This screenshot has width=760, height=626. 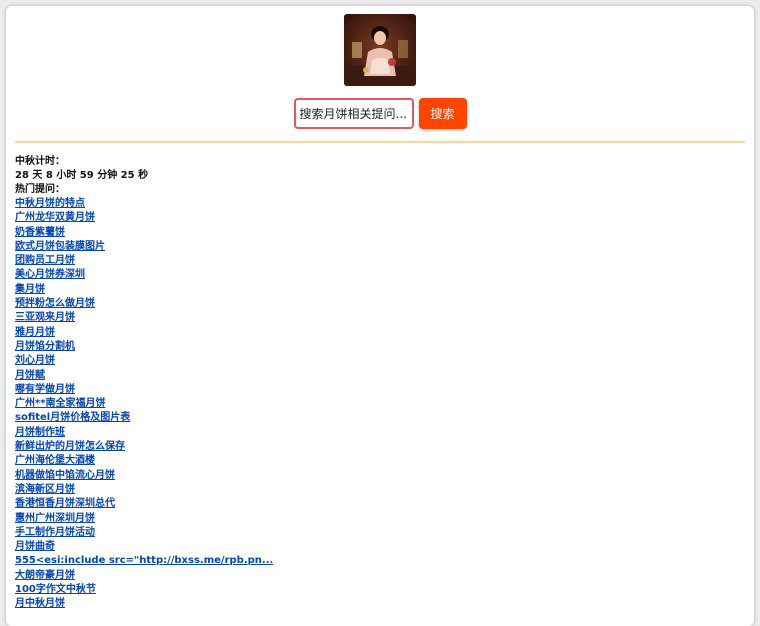 I want to click on countdown-value: 28 天 8 小时 59 分钟 25 秒, so click(x=82, y=175).